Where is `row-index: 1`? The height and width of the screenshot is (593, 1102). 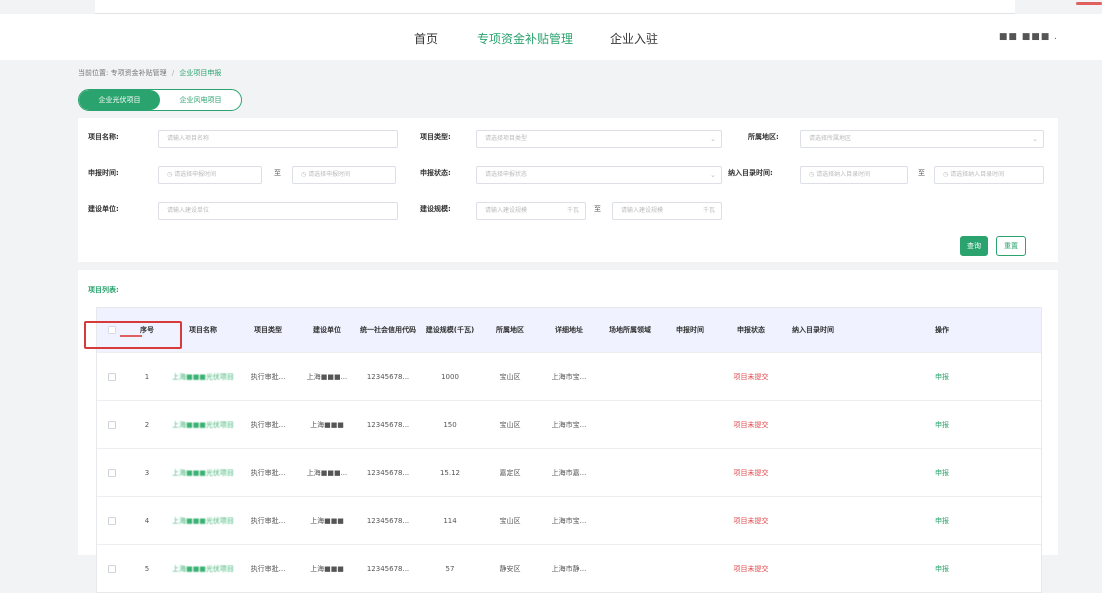 row-index: 1 is located at coordinates (147, 376).